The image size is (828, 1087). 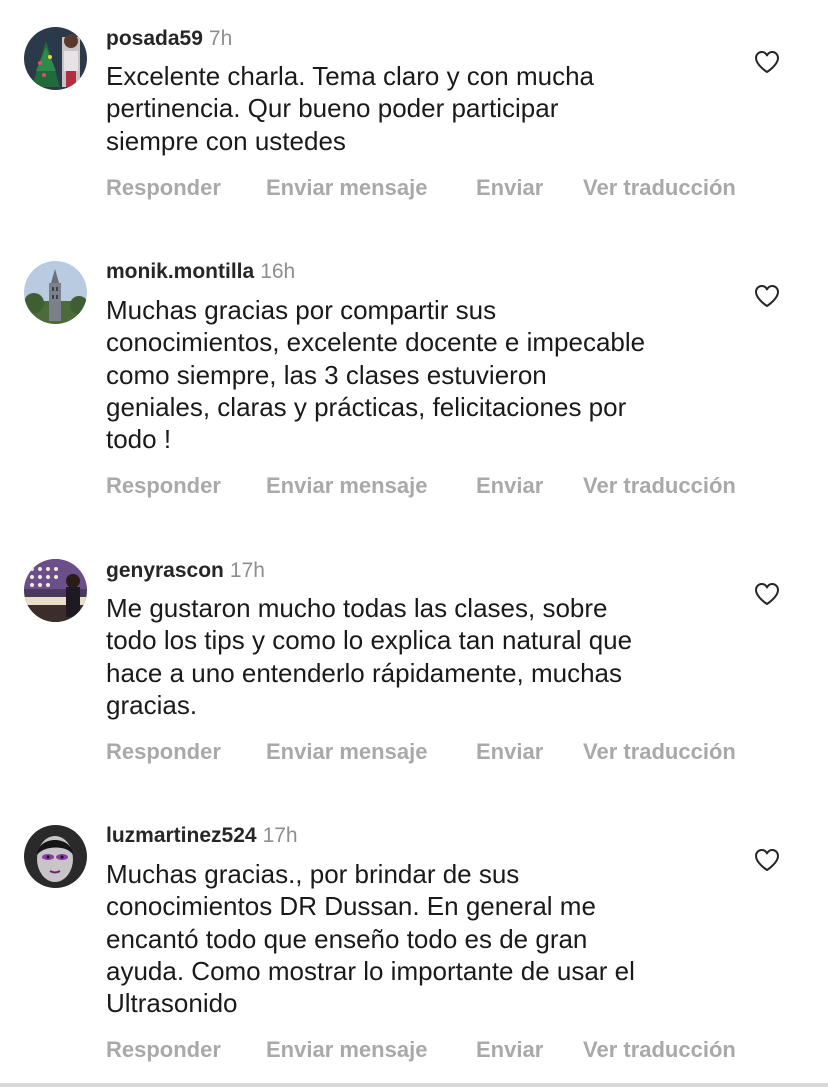 What do you see at coordinates (313, 874) in the screenshot?
I see `comment-line: Muchas gracias., por brindar de sus` at bounding box center [313, 874].